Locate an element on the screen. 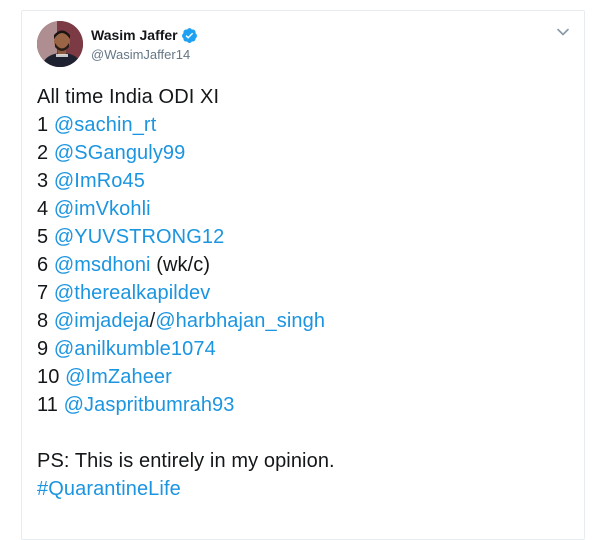 The height and width of the screenshot is (540, 600). author-info: Wasim Jaffer @WasimJaffer14 is located at coordinates (144, 45).